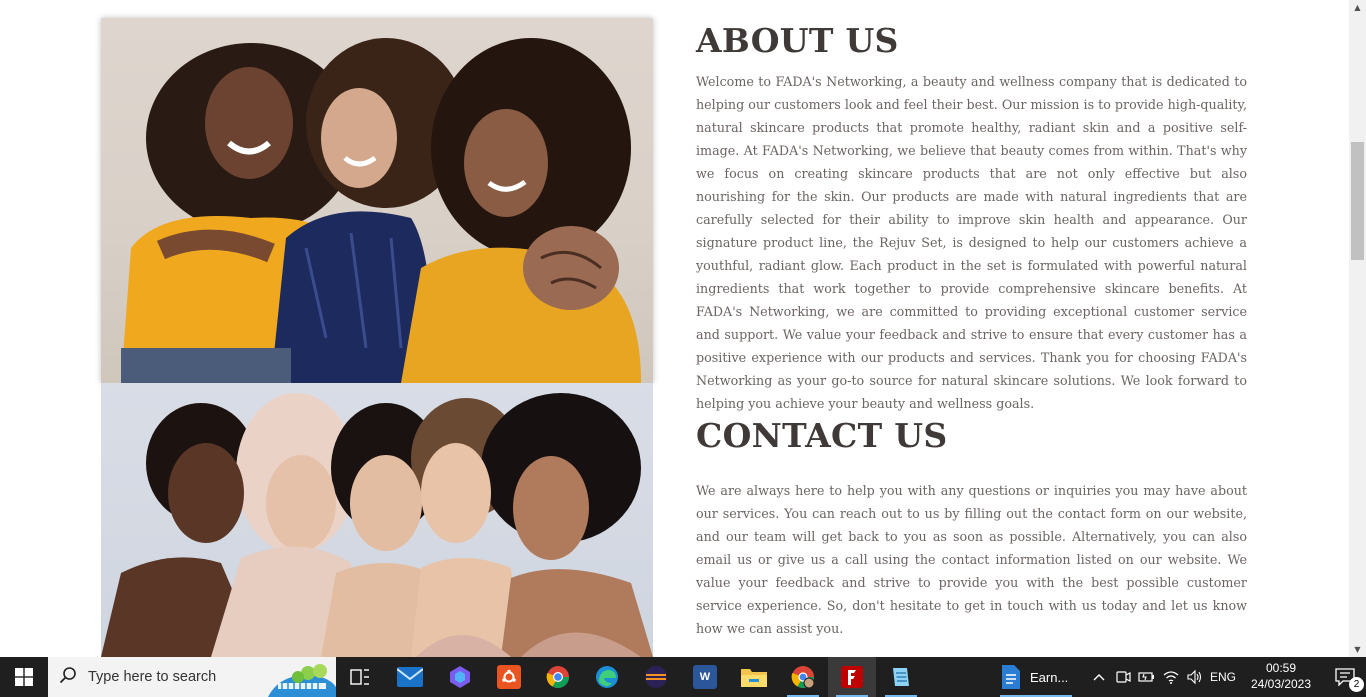 This screenshot has width=1366, height=697. I want to click on start-button, so click(24, 677).